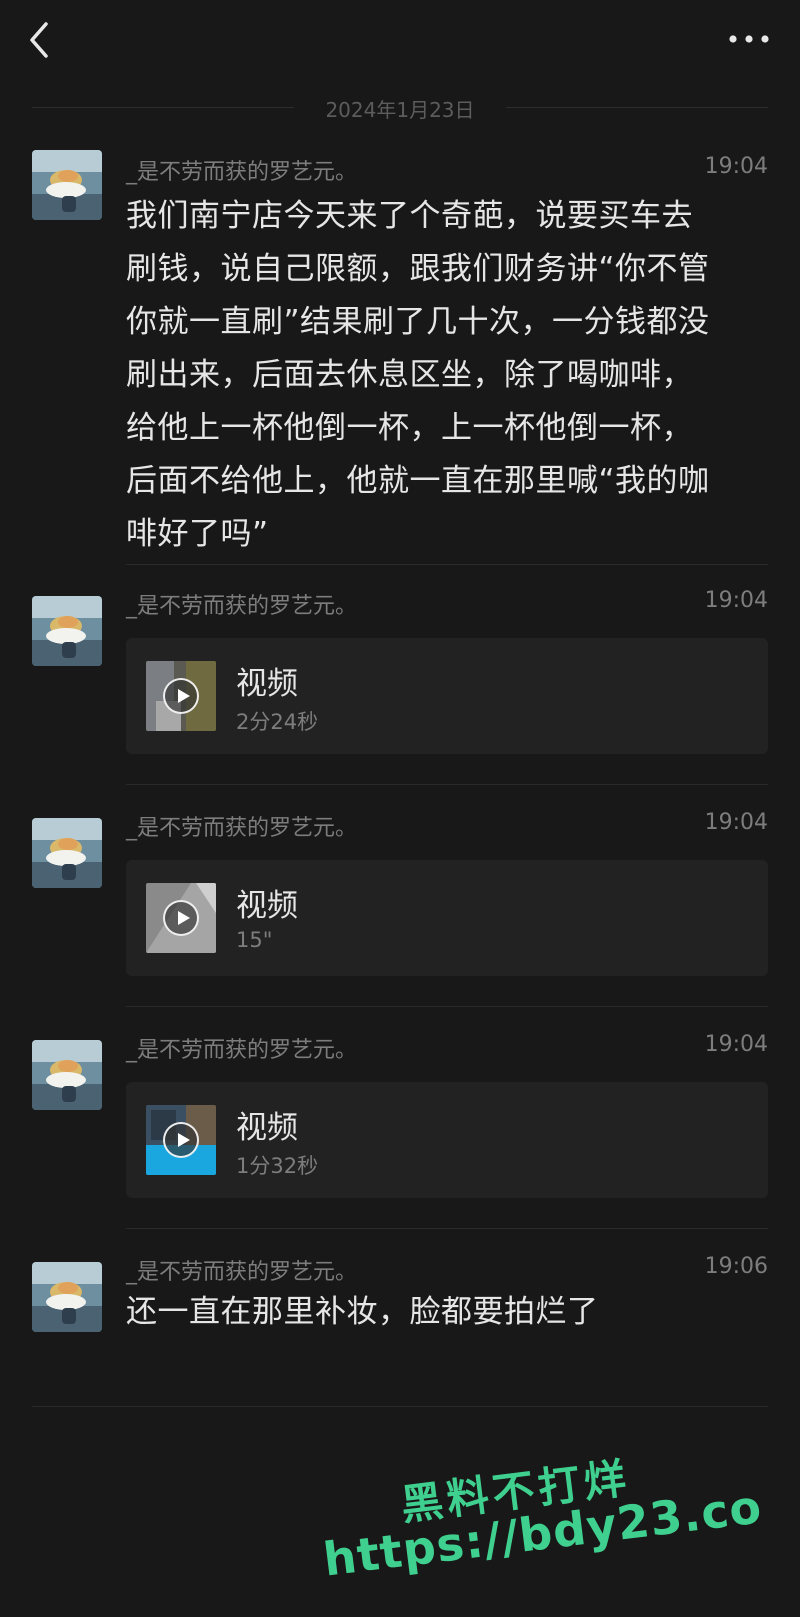 This screenshot has height=1617, width=800. What do you see at coordinates (409, 375) in the screenshot?
I see `message-line: 刷出来，后面去休息区坐，除了喝咖啡，` at bounding box center [409, 375].